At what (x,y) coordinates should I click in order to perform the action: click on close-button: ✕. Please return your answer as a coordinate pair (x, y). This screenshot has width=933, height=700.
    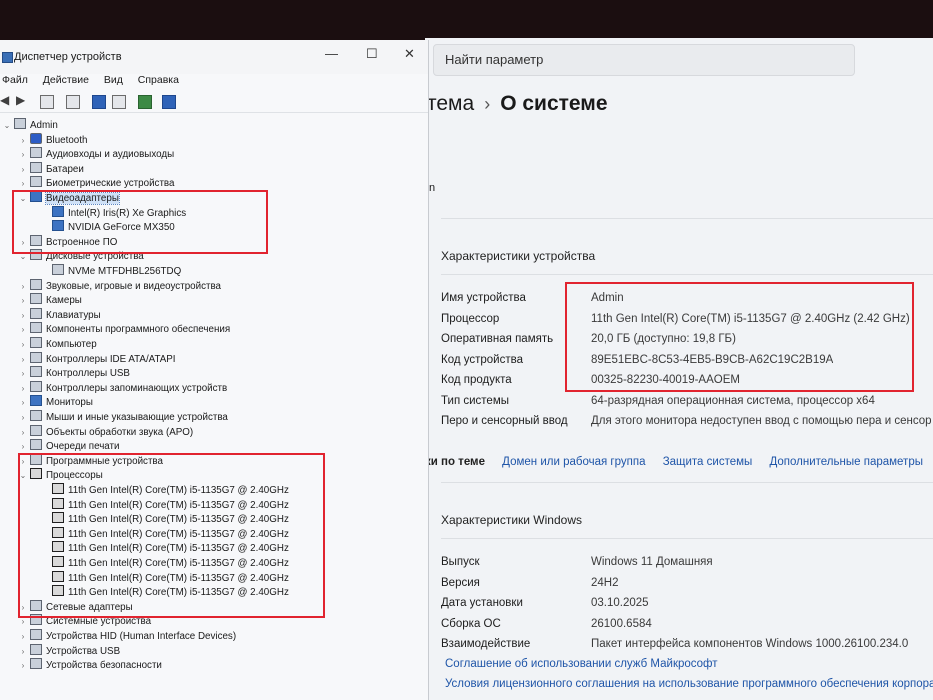
    Looking at the image, I should click on (409, 54).